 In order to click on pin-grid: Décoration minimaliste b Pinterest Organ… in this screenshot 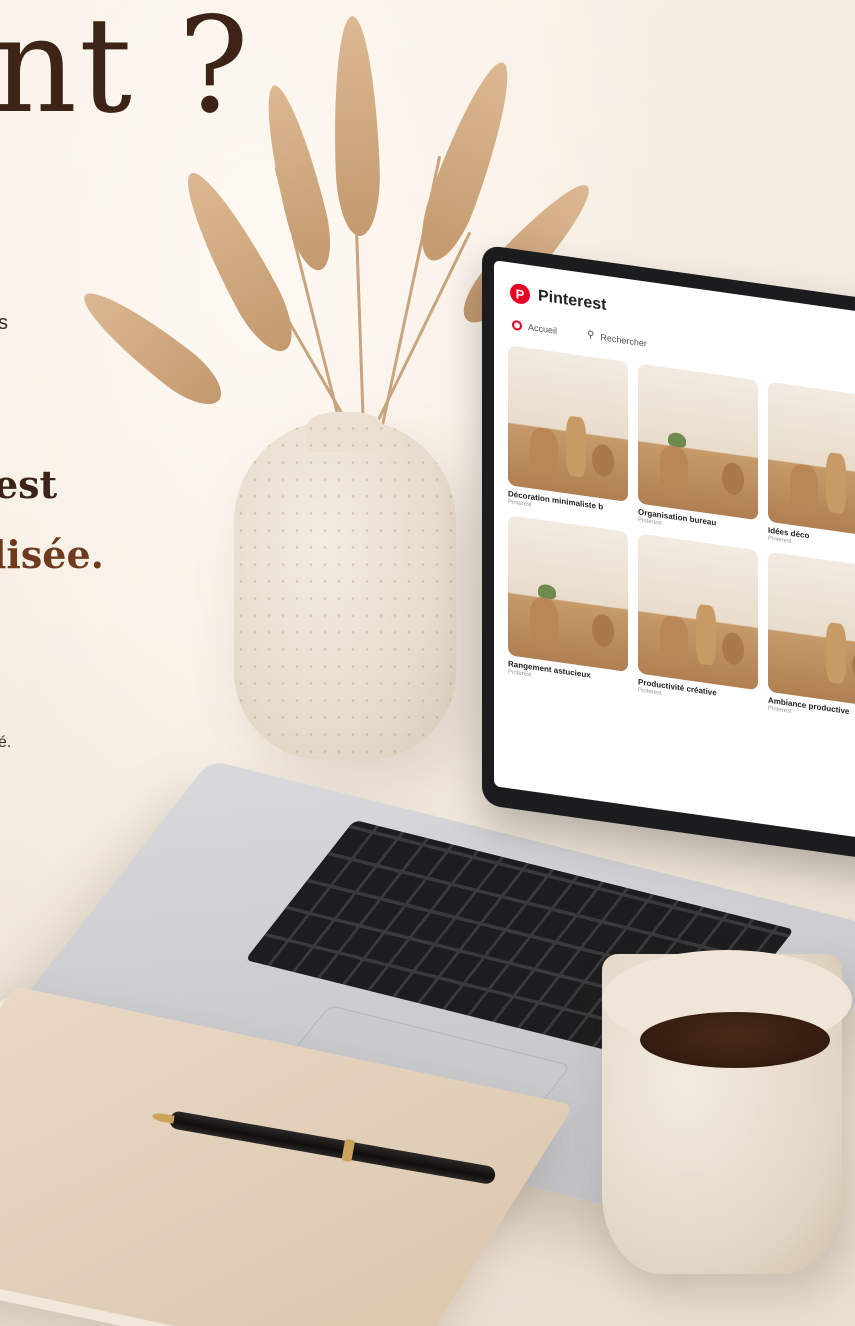, I will do `click(674, 536)`.